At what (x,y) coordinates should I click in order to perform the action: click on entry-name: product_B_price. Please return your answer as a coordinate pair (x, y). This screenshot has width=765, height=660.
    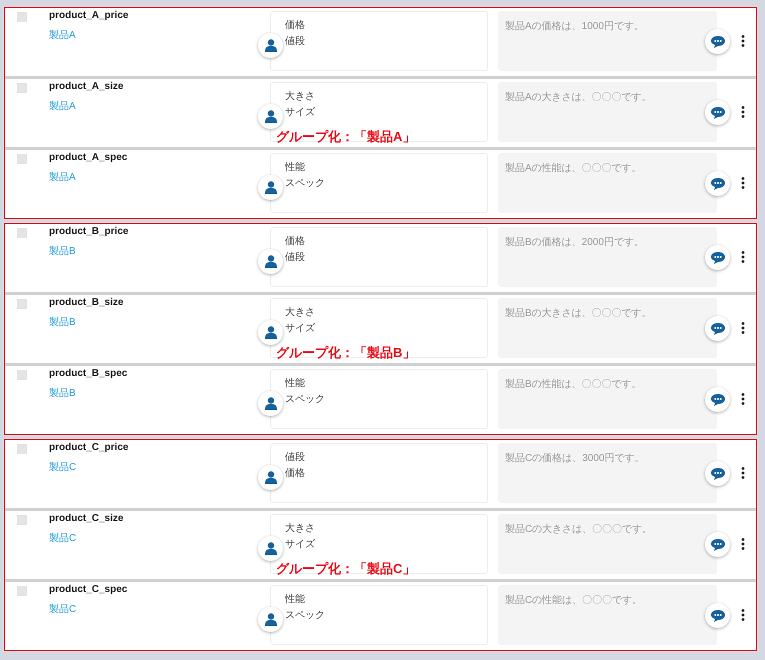
    Looking at the image, I should click on (89, 231).